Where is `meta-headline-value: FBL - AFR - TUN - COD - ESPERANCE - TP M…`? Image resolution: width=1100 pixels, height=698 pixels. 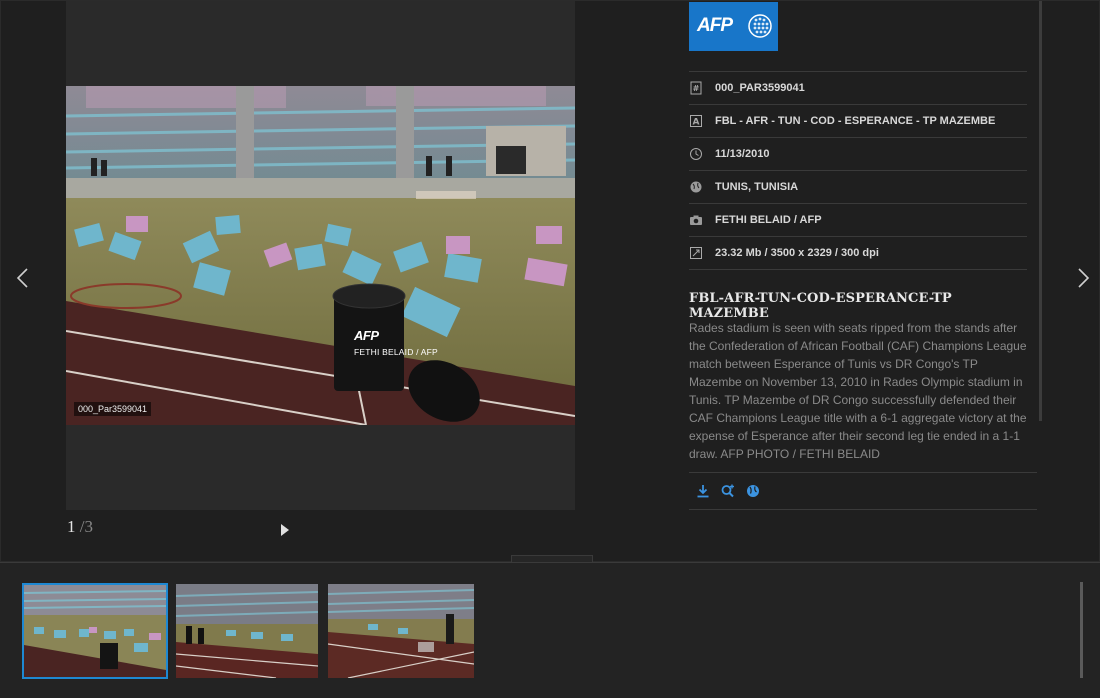 meta-headline-value: FBL - AFR - TUN - COD - ESPERANCE - TP M… is located at coordinates (855, 121).